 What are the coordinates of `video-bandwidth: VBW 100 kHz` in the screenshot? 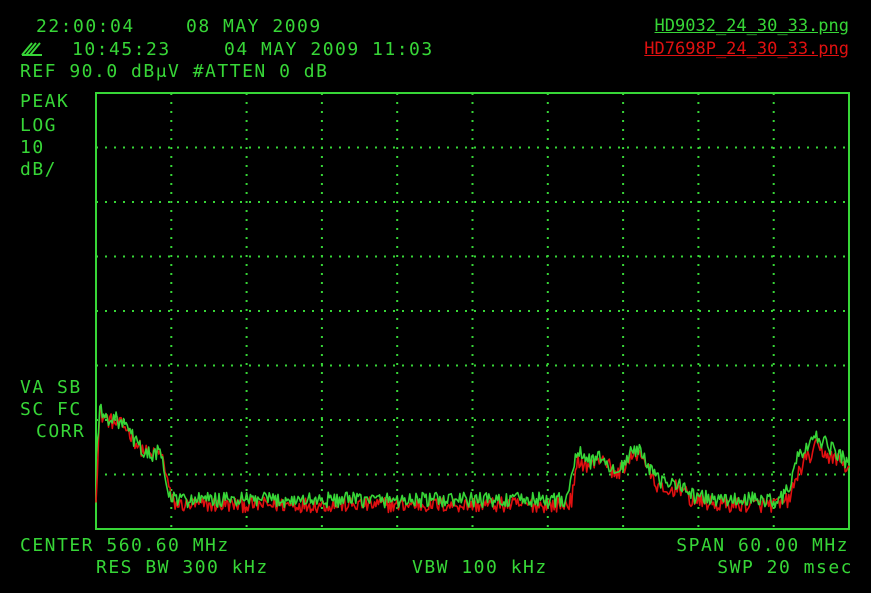 It's located at (480, 567).